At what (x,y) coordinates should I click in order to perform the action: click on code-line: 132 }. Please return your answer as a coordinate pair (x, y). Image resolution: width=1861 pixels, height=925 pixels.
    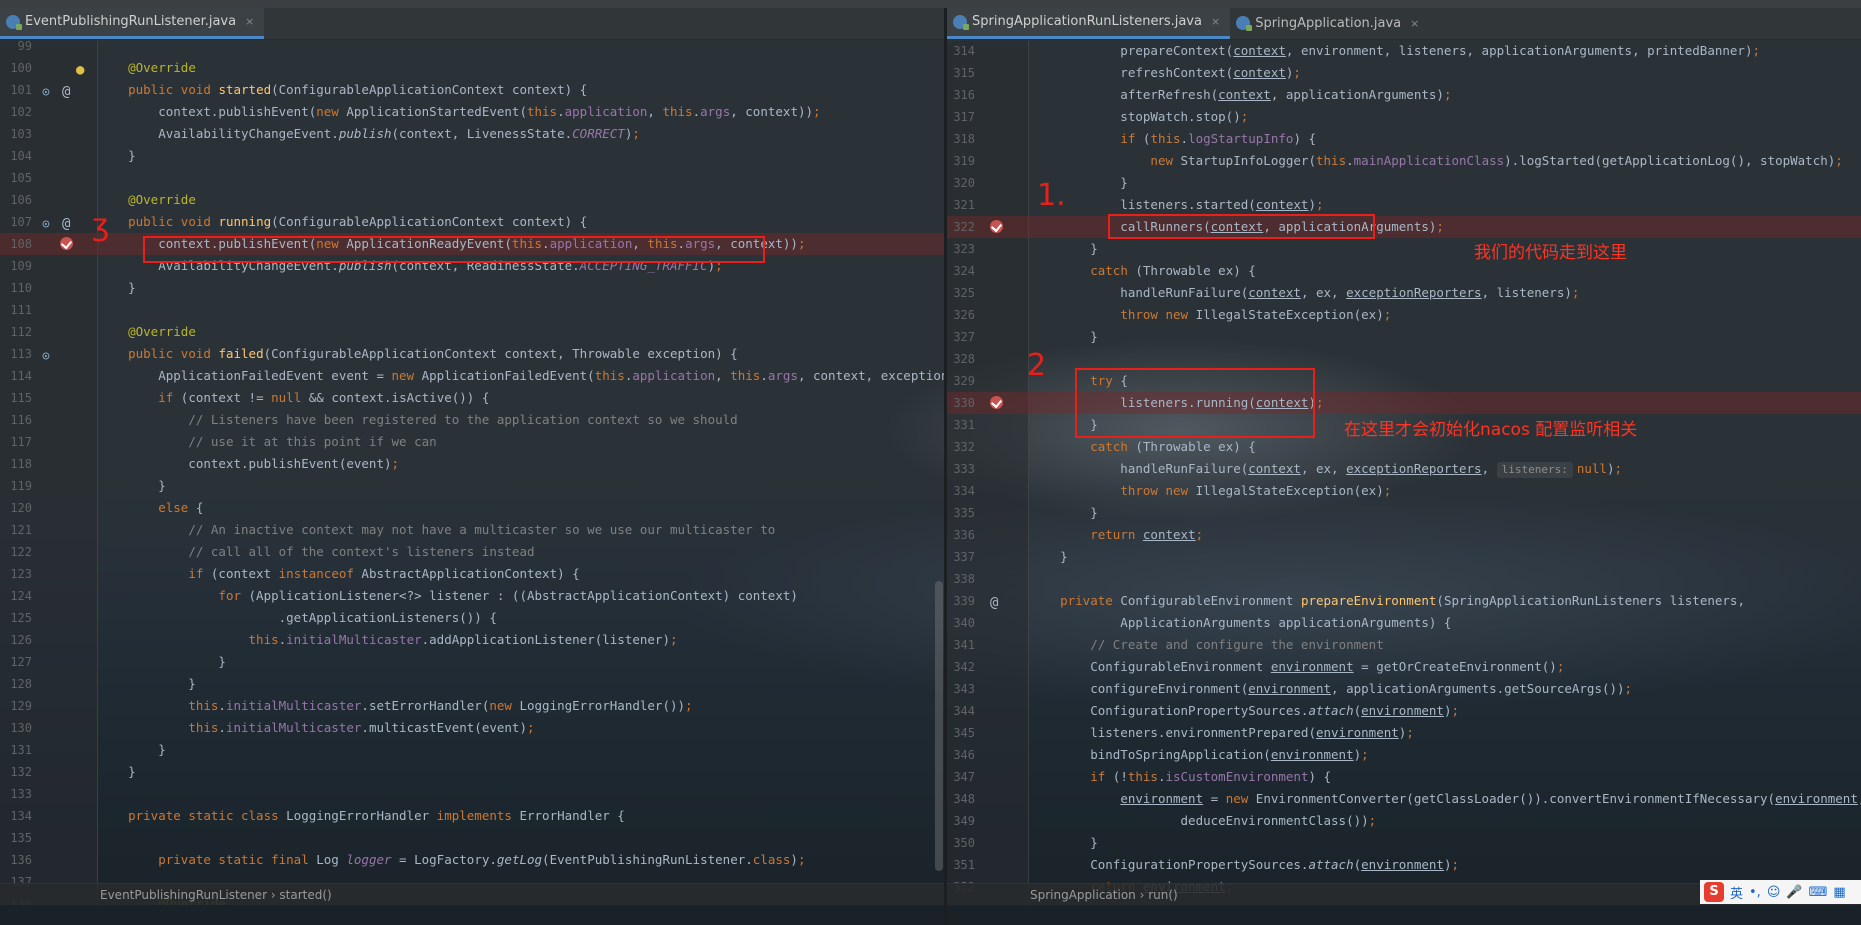
    Looking at the image, I should click on (472, 772).